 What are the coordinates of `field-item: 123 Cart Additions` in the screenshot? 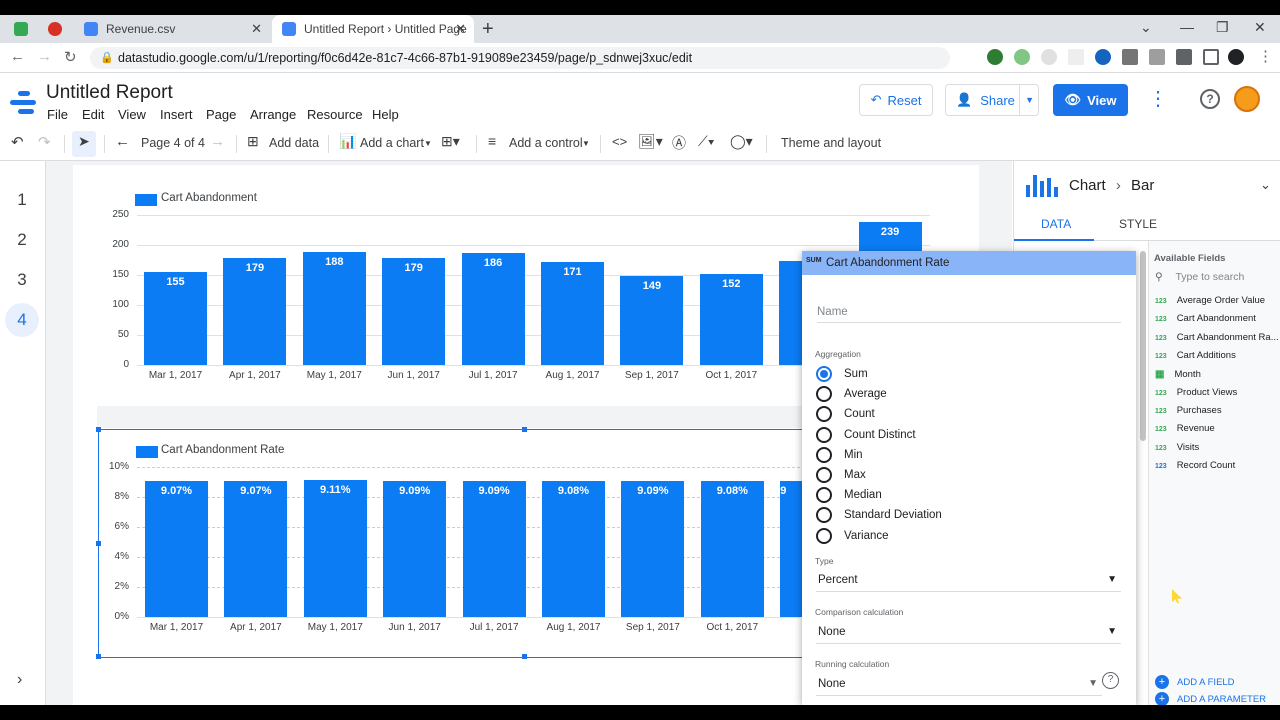 It's located at (1217, 355).